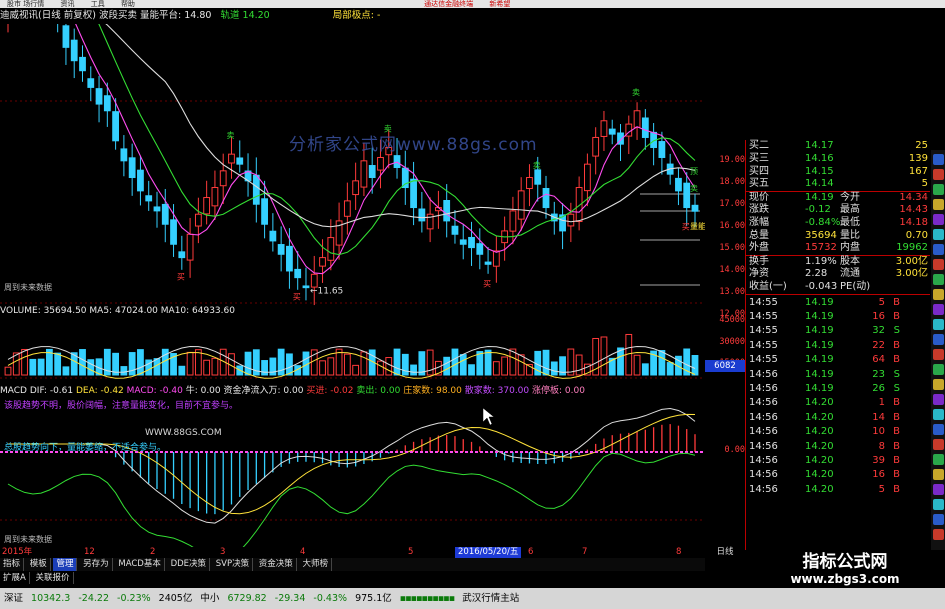 This screenshot has width=945, height=609. What do you see at coordinates (686, 227) in the screenshot?
I see `buy-marker: 买` at bounding box center [686, 227].